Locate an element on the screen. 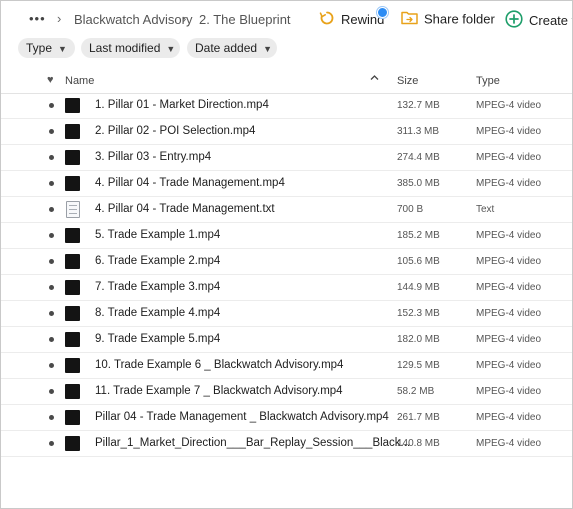  type-filter-label: Type is located at coordinates (39, 48).